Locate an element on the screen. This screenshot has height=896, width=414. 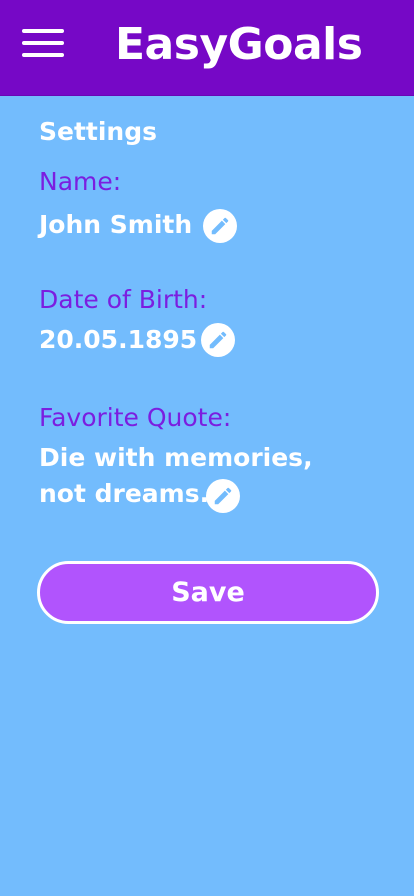
quote-value-line2: not dreams. is located at coordinates (124, 493).